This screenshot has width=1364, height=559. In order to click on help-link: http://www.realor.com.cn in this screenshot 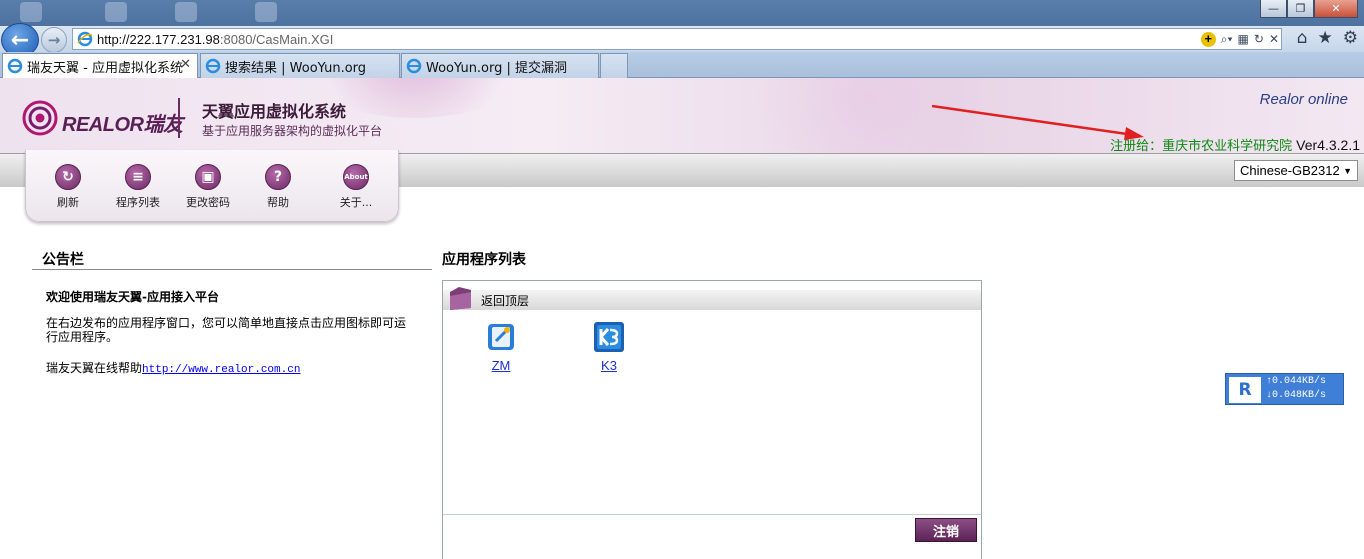, I will do `click(221, 370)`.